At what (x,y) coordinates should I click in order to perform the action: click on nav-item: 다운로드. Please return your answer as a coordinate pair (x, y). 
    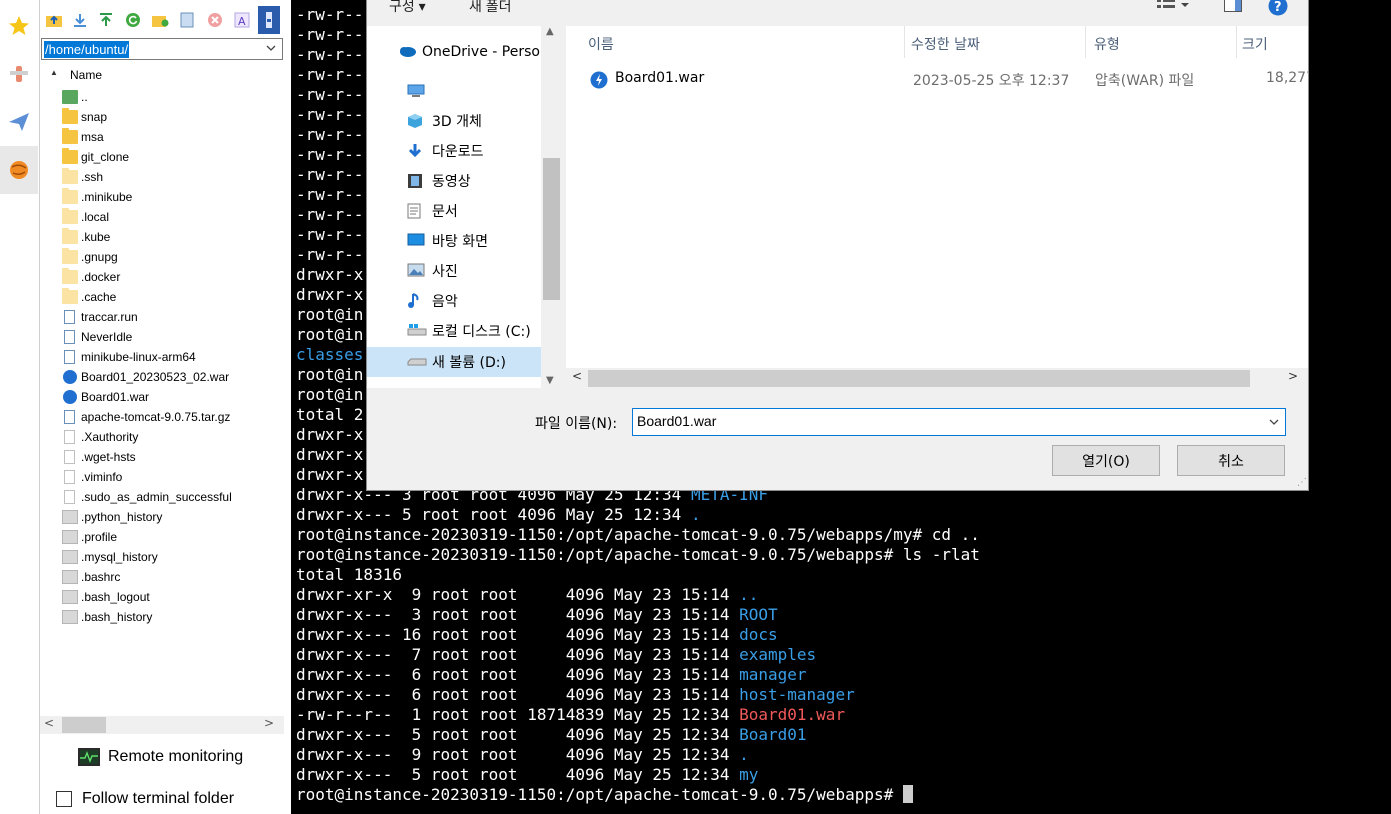
    Looking at the image, I should click on (454, 151).